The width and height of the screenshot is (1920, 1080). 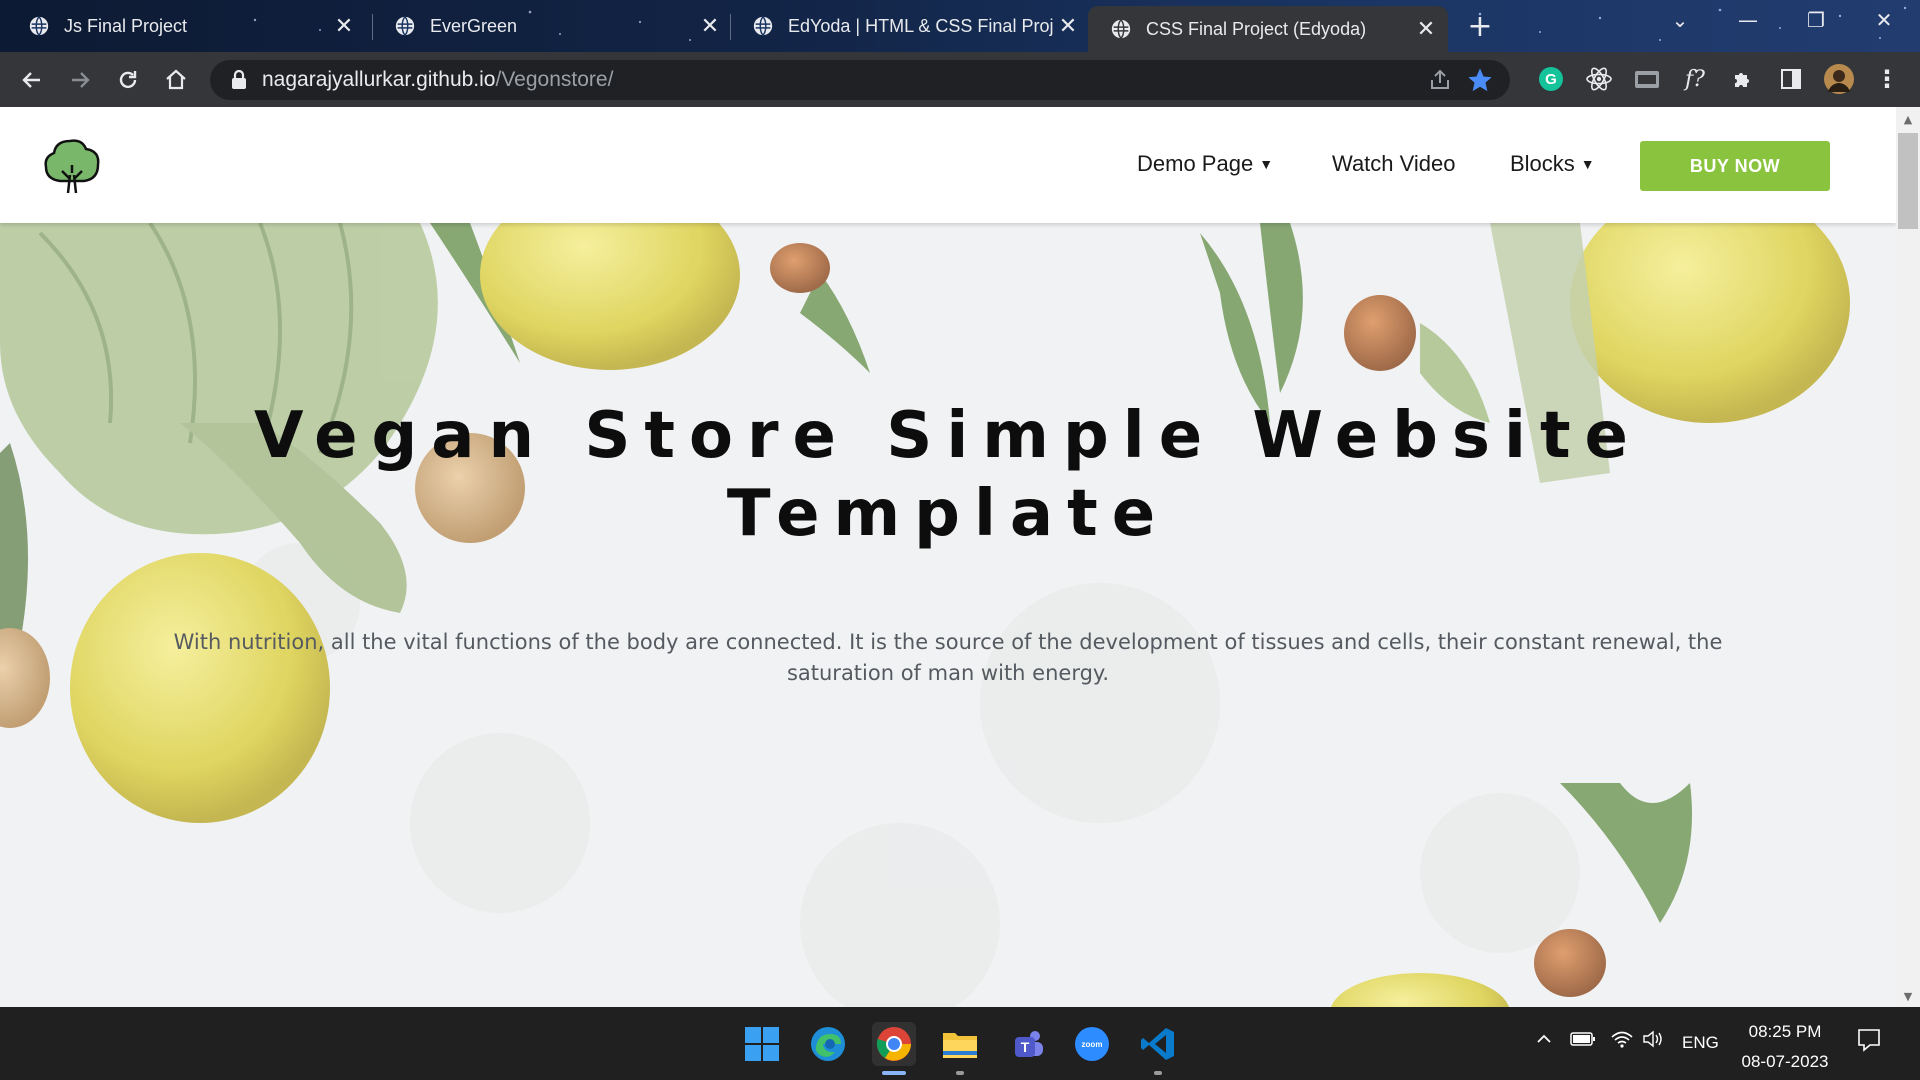 I want to click on nav-demo-page: Demo Page ▼, so click(x=1205, y=164).